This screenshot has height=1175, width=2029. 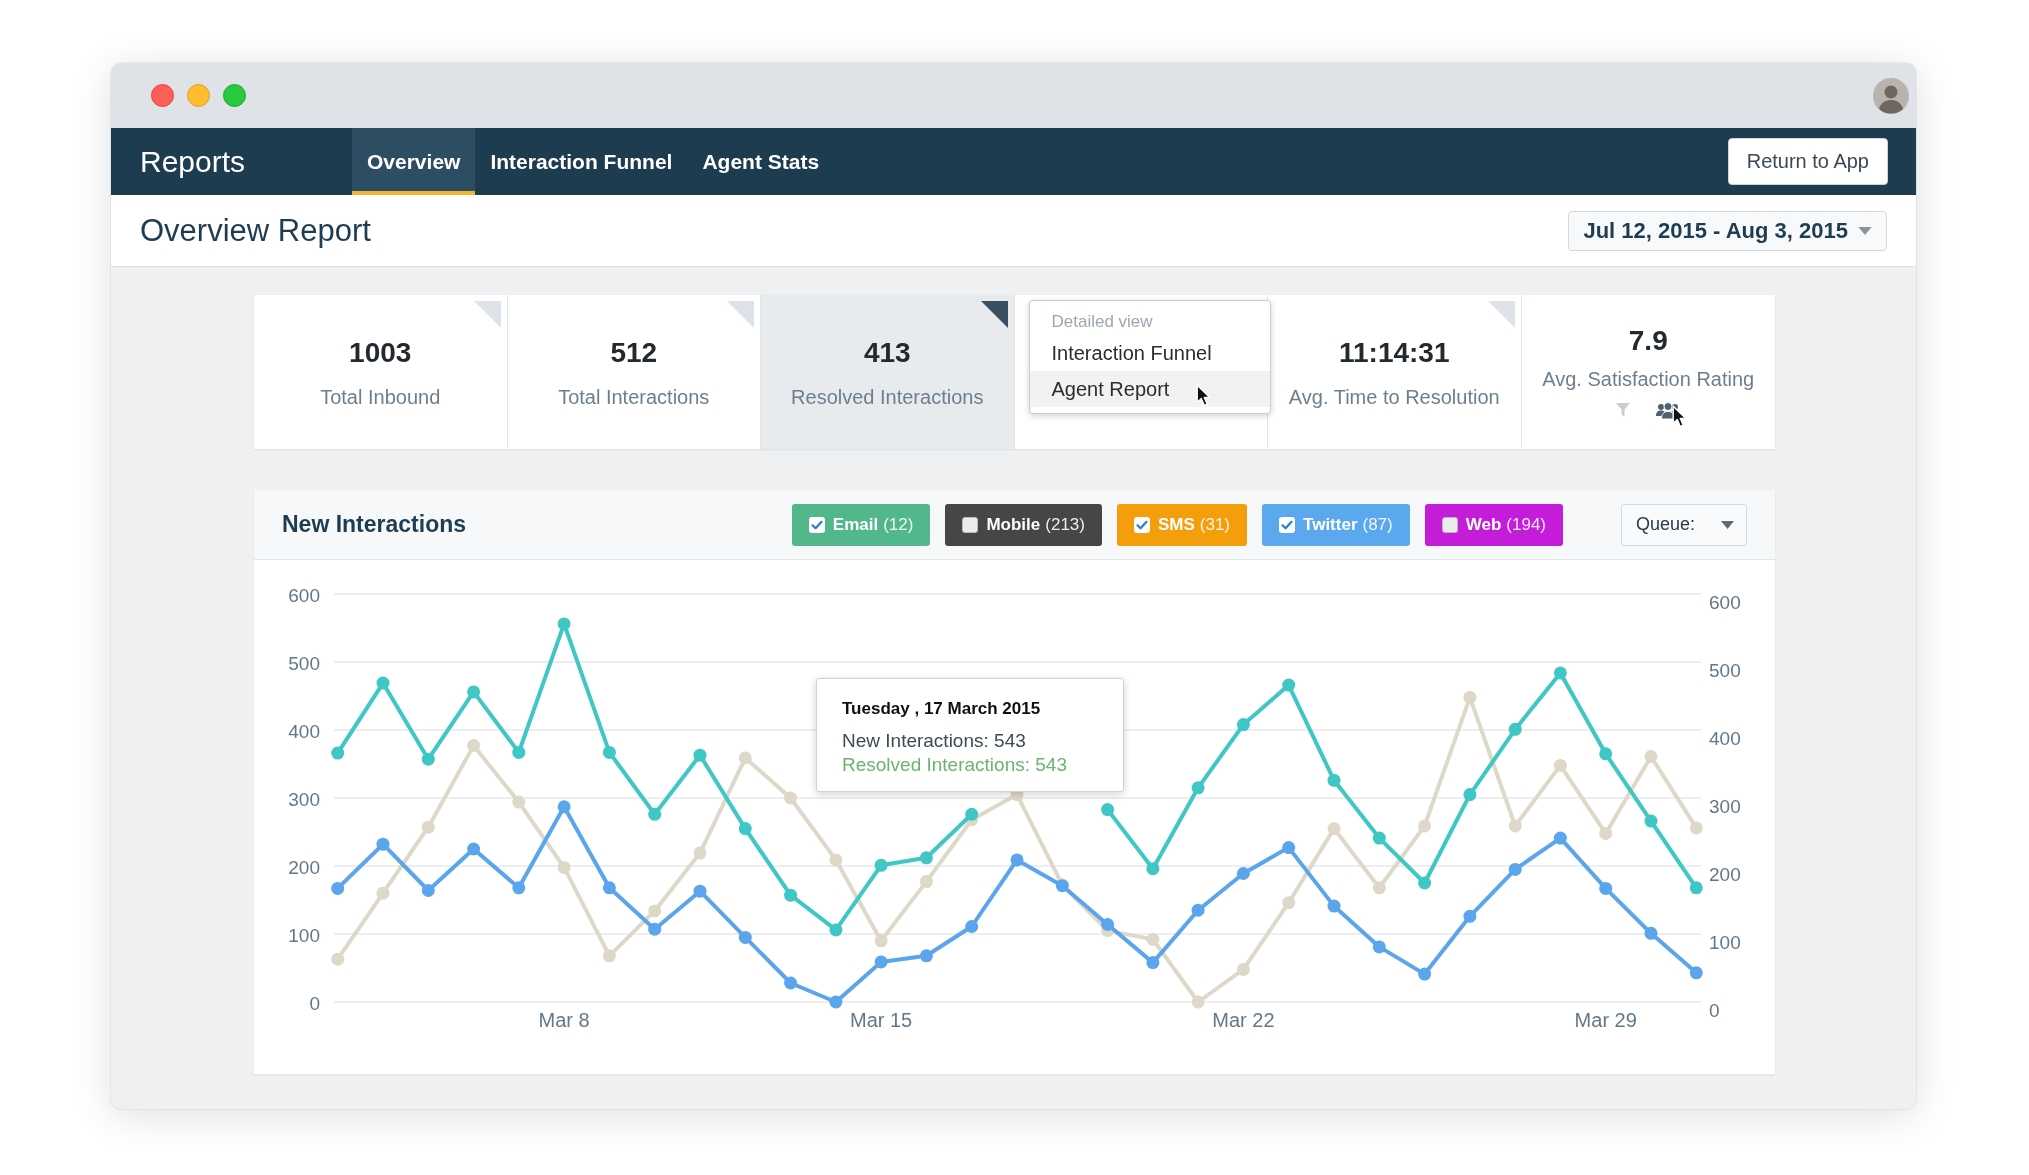 What do you see at coordinates (941, 709) in the screenshot?
I see `tooltip-title: Tuesday , 17 March 2015` at bounding box center [941, 709].